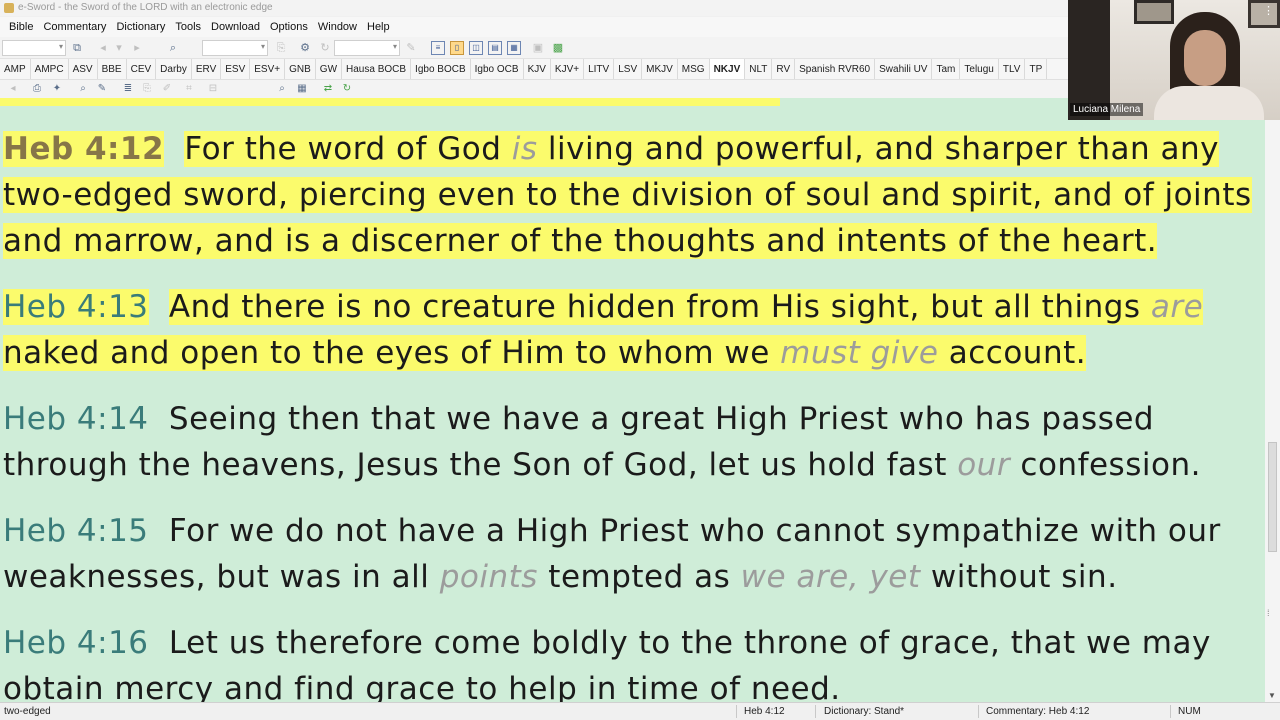 This screenshot has width=1280, height=720. What do you see at coordinates (378, 27) in the screenshot?
I see `menu-help: Help` at bounding box center [378, 27].